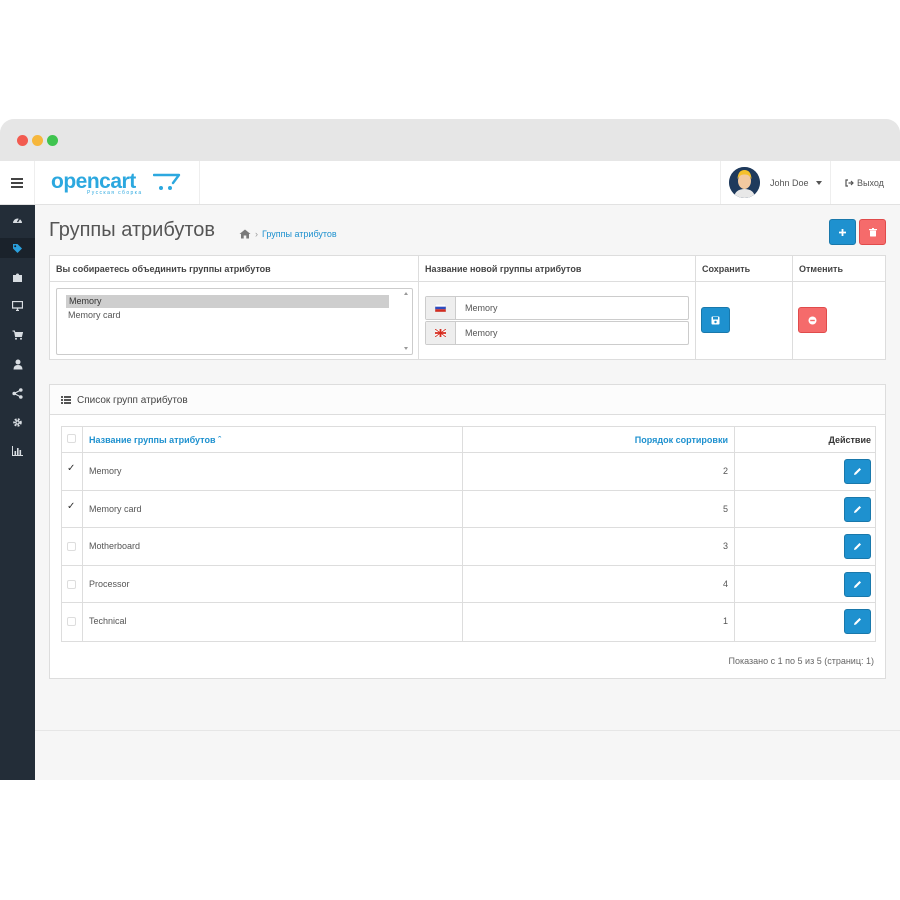 This screenshot has height=900, width=900. What do you see at coordinates (109, 583) in the screenshot?
I see `group-name: Processor` at bounding box center [109, 583].